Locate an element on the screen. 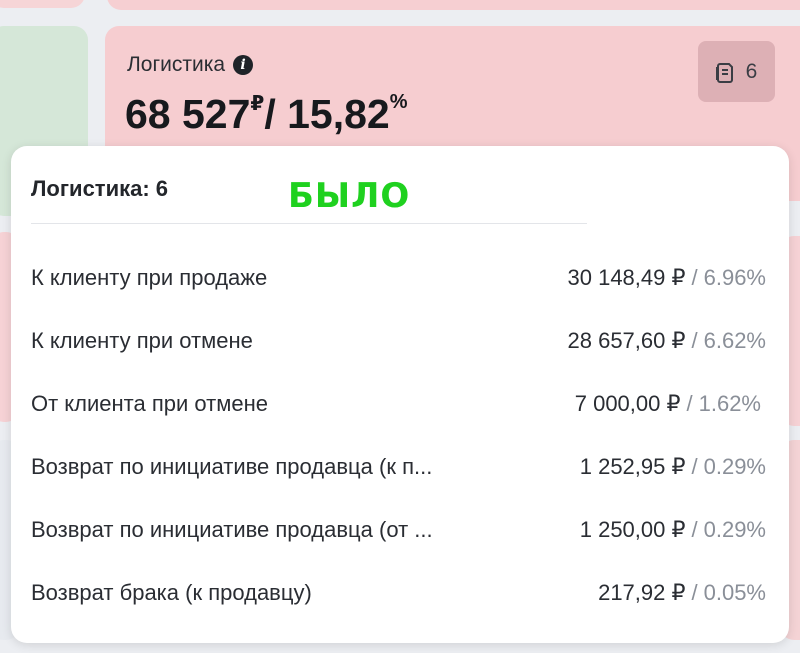  total-currency: ₽ is located at coordinates (257, 104).